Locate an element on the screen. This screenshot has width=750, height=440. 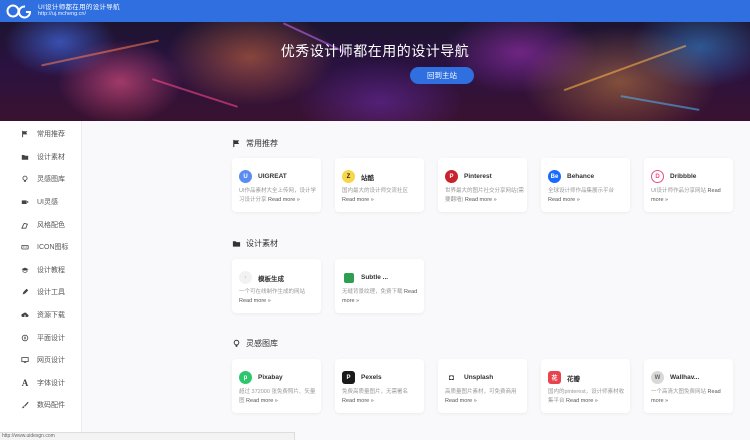
site-card-huaban: 花 花瓣 国内的pinterest，设计师素材收集平台 Read more » is located at coordinates (585, 386).